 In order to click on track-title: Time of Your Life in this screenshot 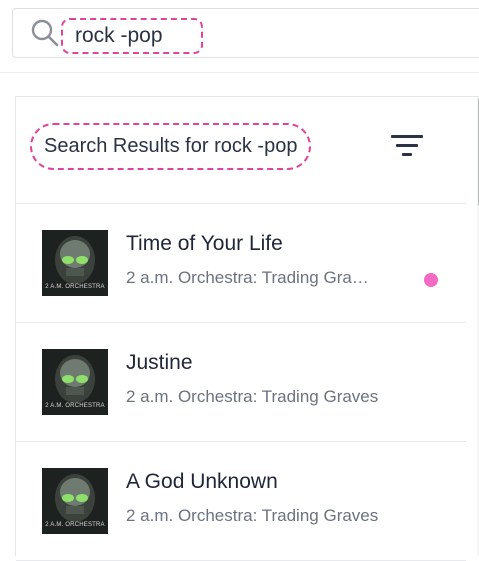, I will do `click(204, 243)`.